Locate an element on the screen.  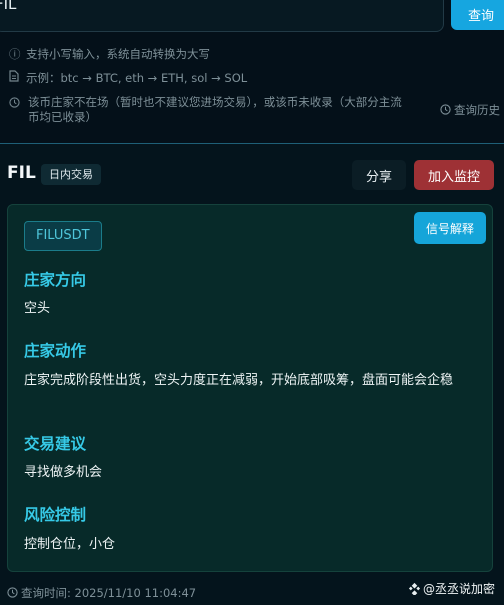
watermark-text: @丞丞说加密 is located at coordinates (459, 589).